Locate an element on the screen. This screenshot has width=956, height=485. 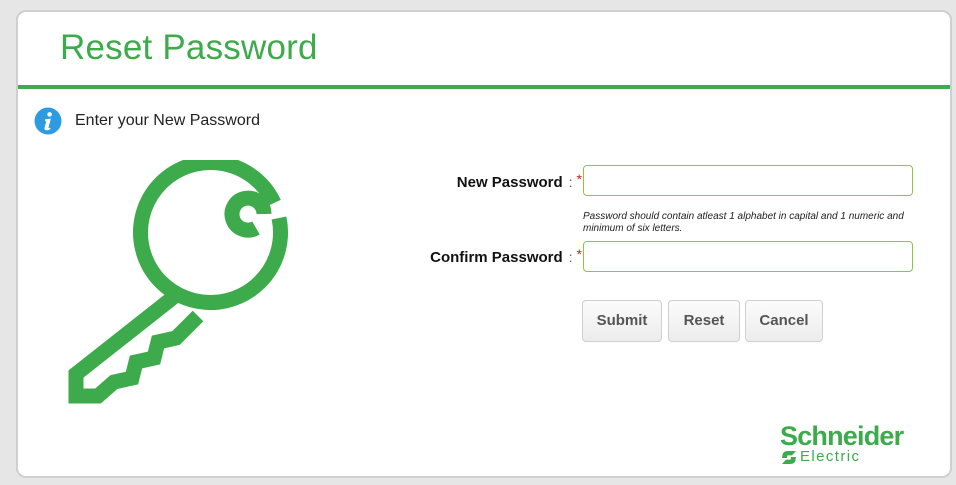
info-text: Enter your New Password is located at coordinates (167, 120).